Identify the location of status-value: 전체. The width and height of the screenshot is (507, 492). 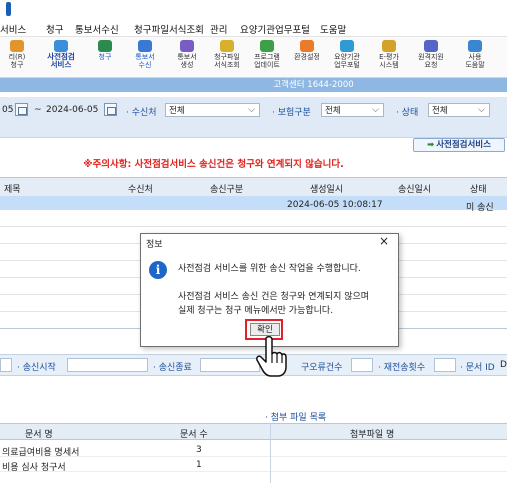
(440, 111).